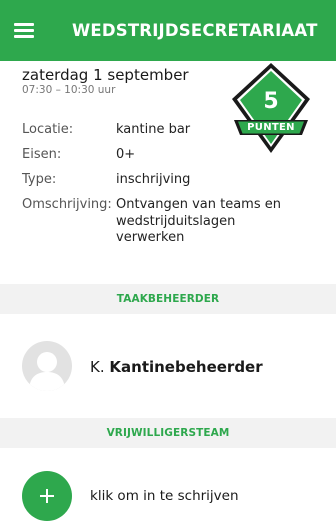 Image resolution: width=336 pixels, height=521 pixels. Describe the element at coordinates (186, 367) in the screenshot. I see `task-manager-fullname: Kantinebeheerder` at that location.